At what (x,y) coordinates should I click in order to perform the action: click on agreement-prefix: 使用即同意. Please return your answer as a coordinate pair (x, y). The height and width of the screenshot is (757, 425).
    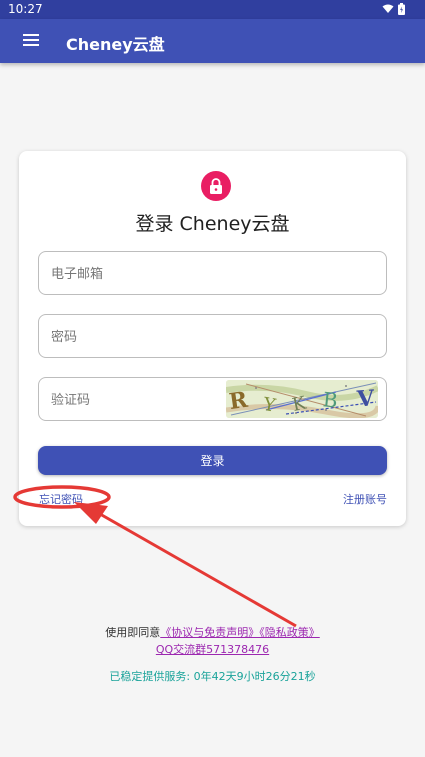
    Looking at the image, I should click on (133, 632).